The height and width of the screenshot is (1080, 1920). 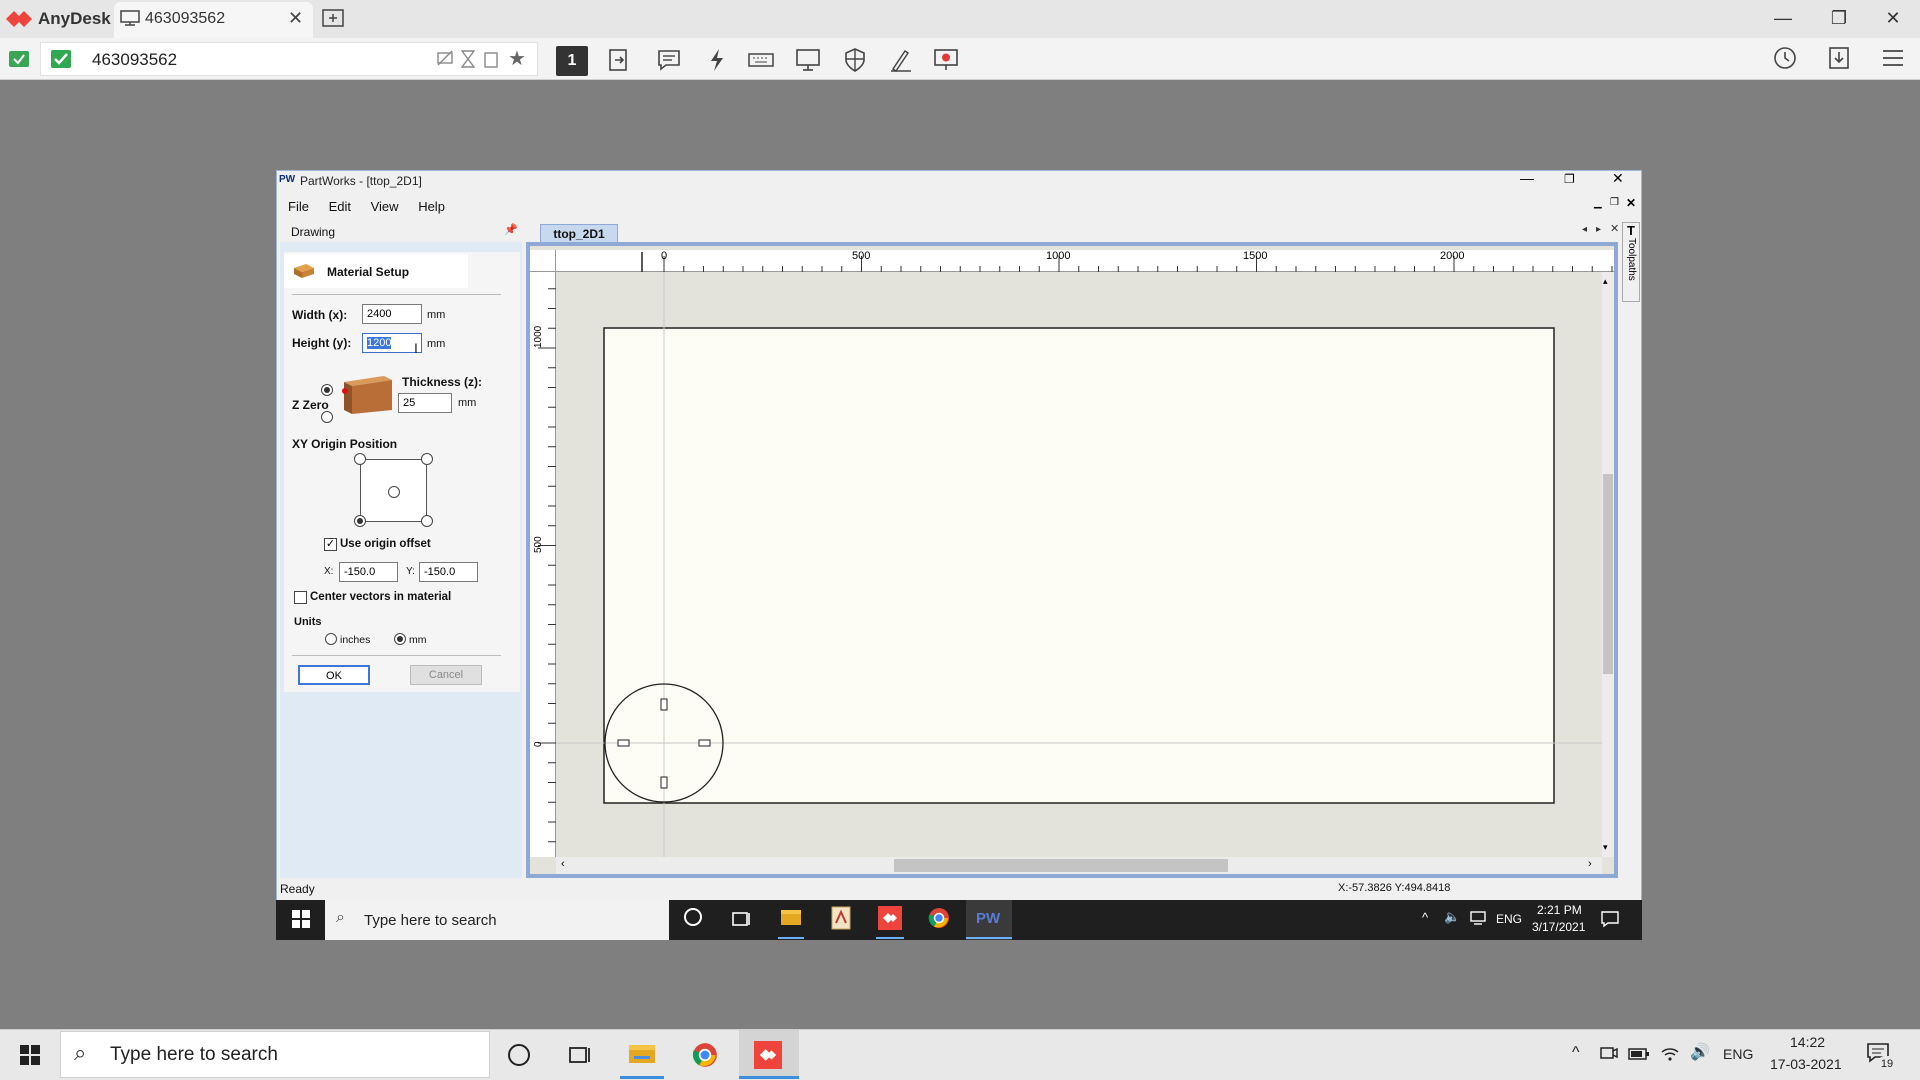 I want to click on chrome-icon, so click(x=705, y=1055).